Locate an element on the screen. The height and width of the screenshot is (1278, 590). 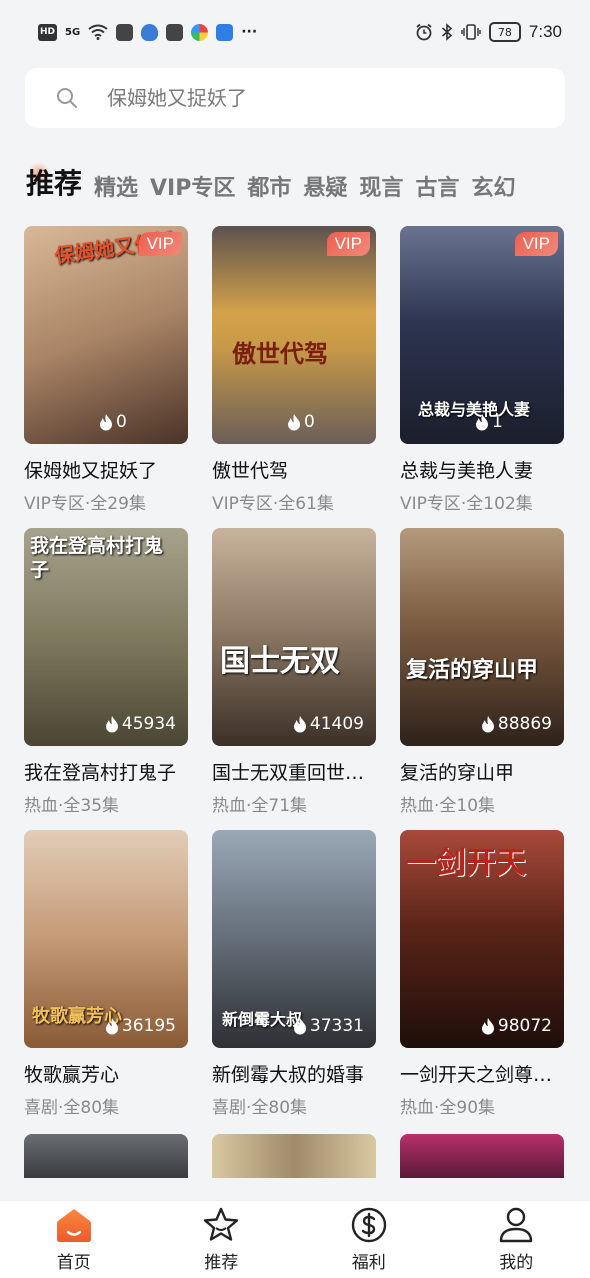
tab-featured: 精选 is located at coordinates (116, 192).